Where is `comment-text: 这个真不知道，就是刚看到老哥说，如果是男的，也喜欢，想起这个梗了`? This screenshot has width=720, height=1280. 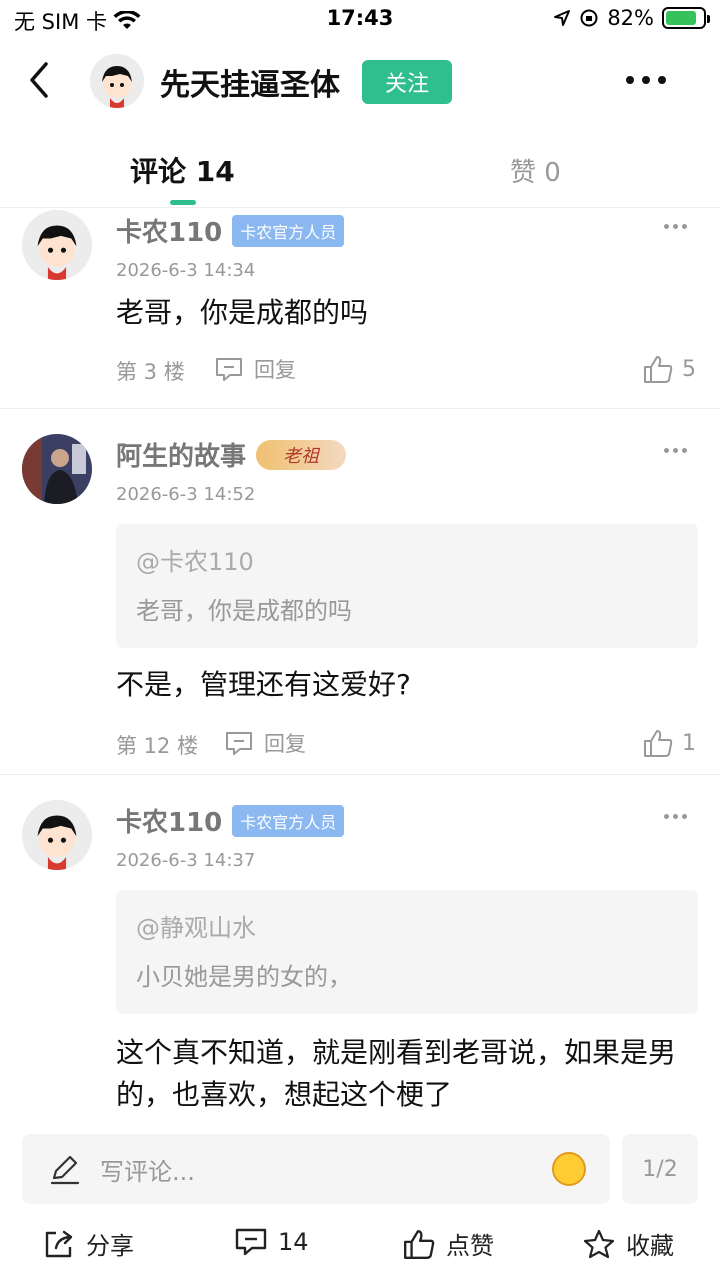
comment-text: 这个真不知道，就是刚看到老哥说，如果是男的，也喜欢，想起这个梗了 is located at coordinates (396, 1073).